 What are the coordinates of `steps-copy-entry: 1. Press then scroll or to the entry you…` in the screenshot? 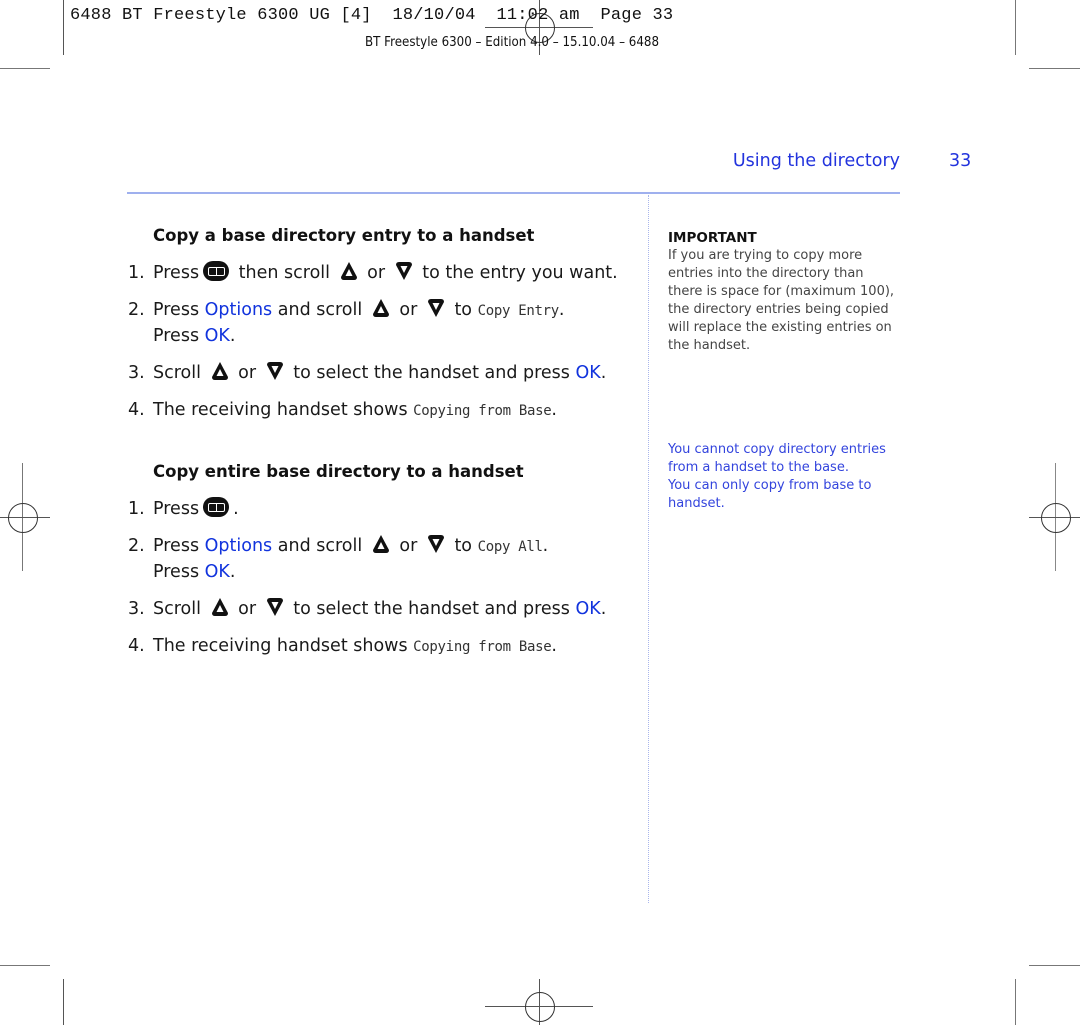 It's located at (373, 348).